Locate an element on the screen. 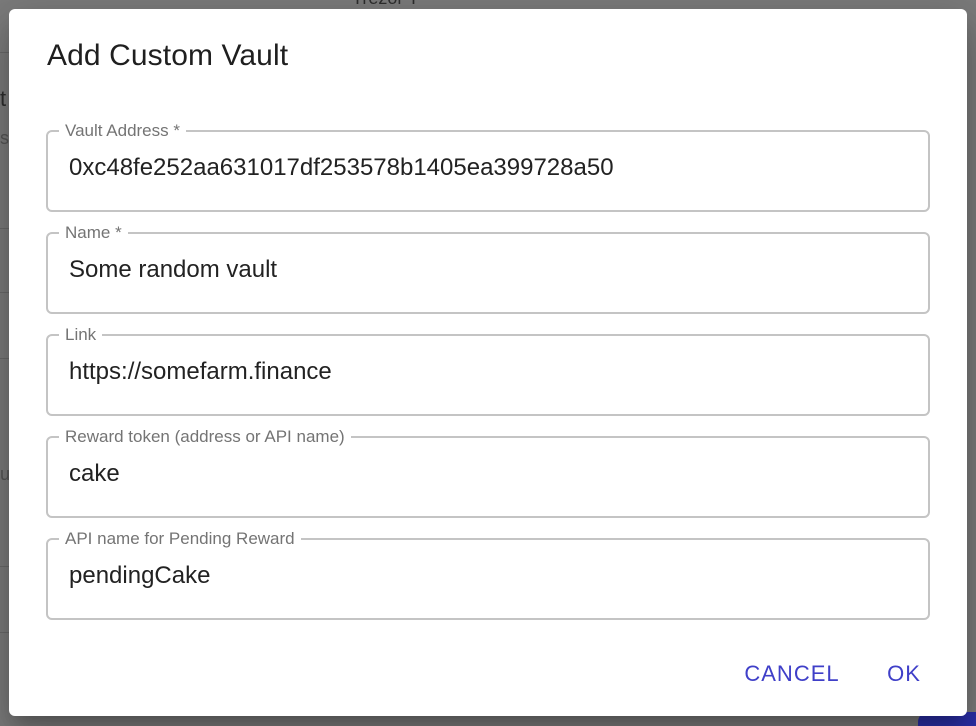 The width and height of the screenshot is (976, 726). reward-token-outline: Reward token (address or API name) is located at coordinates (488, 472).